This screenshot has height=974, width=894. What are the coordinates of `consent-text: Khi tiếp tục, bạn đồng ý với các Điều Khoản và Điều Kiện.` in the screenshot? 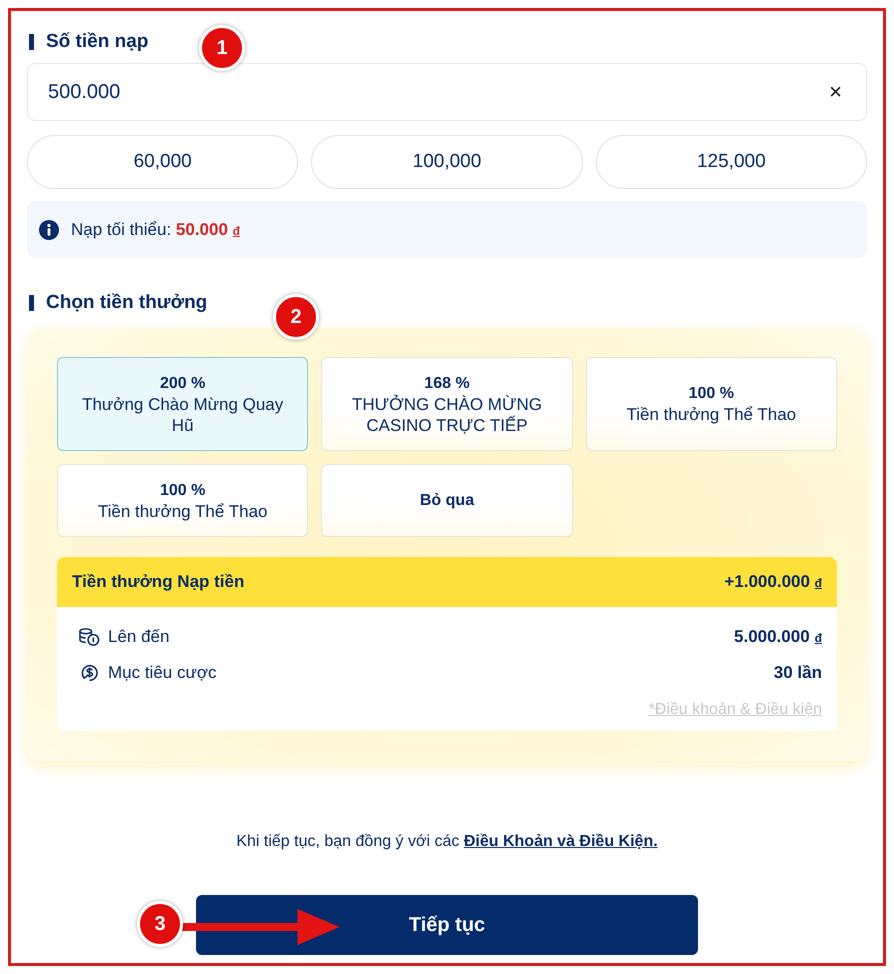 It's located at (447, 842).